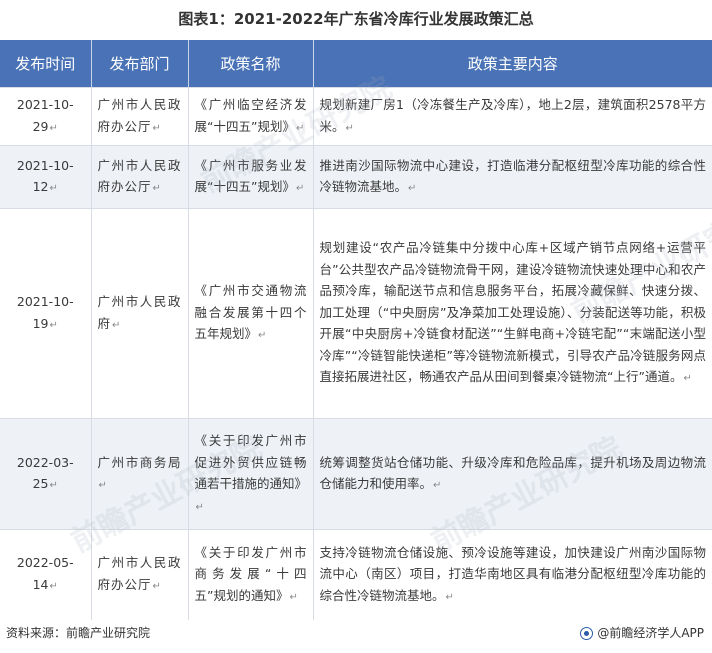 The height and width of the screenshot is (653, 712). What do you see at coordinates (250, 574) in the screenshot?
I see `cell-name: 《关于印发广州市商务发展“十四五”规划的通知》↵` at bounding box center [250, 574].